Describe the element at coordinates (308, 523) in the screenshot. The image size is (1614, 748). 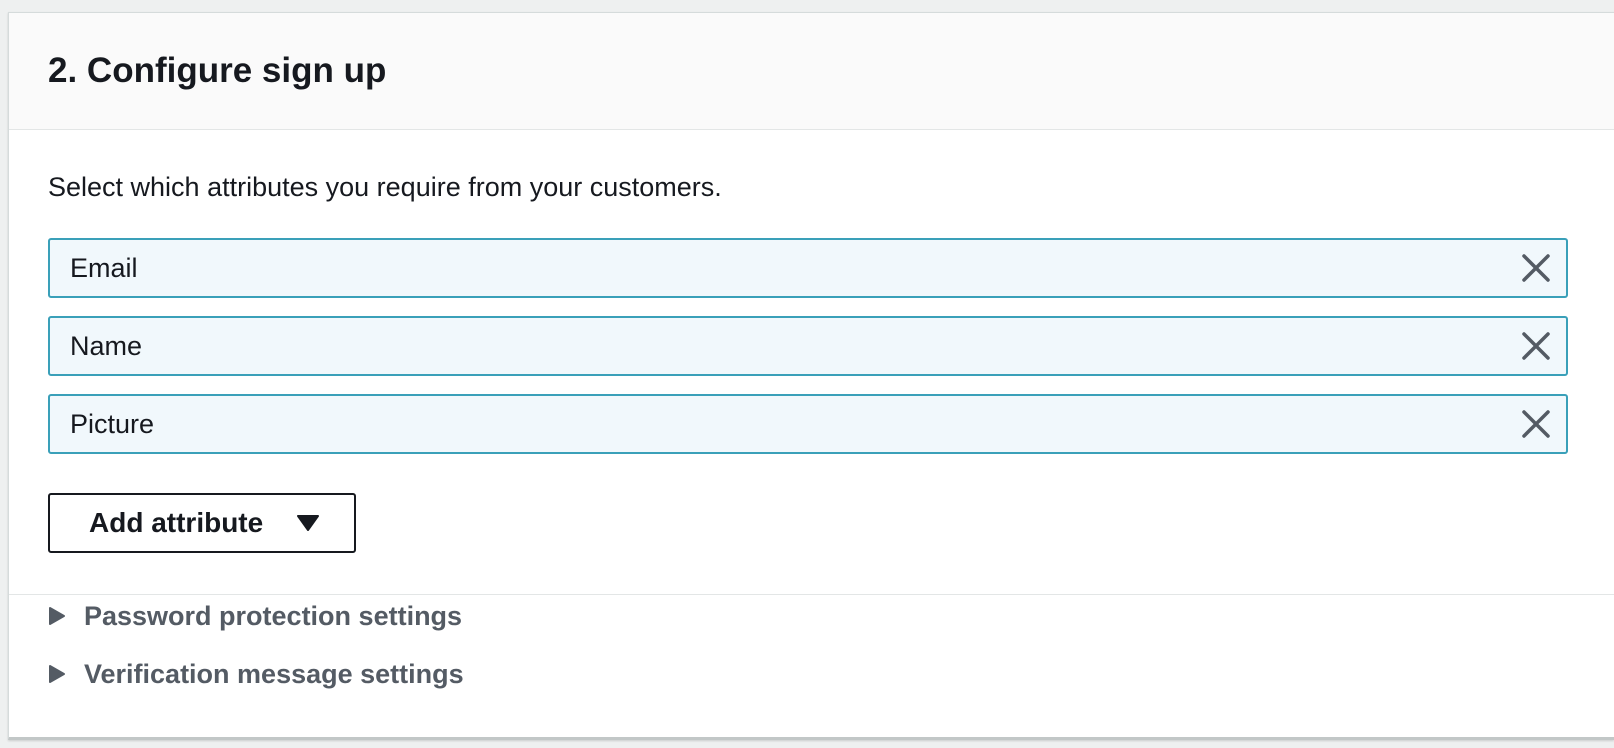
I see `caret-down-icon` at that location.